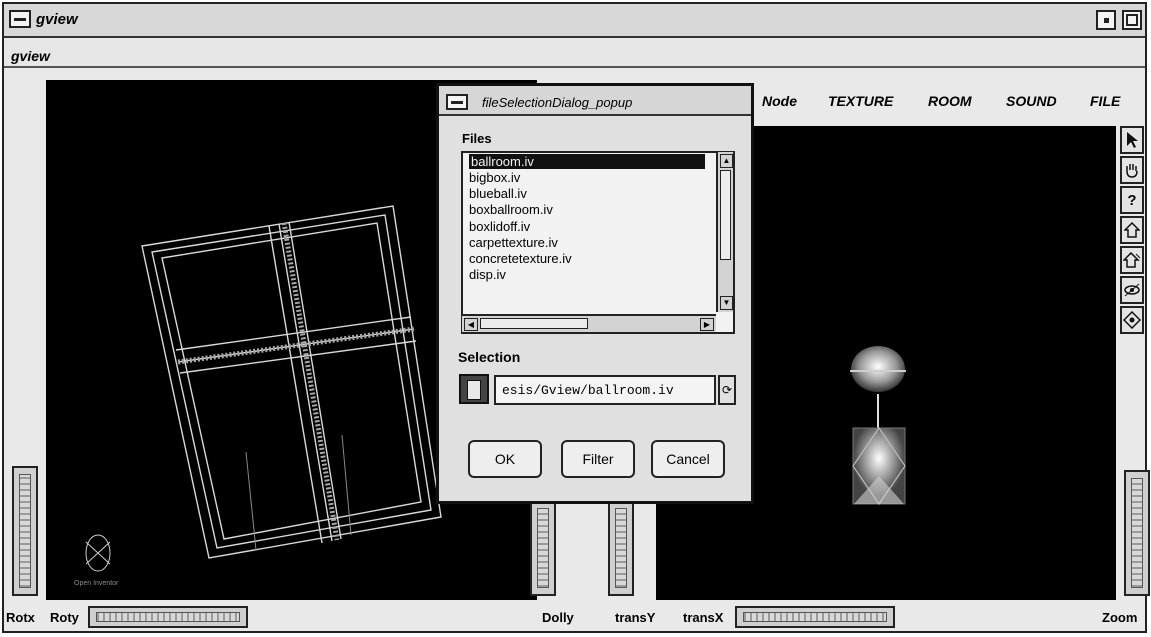  I want to click on window-menu-icon, so click(20, 19).